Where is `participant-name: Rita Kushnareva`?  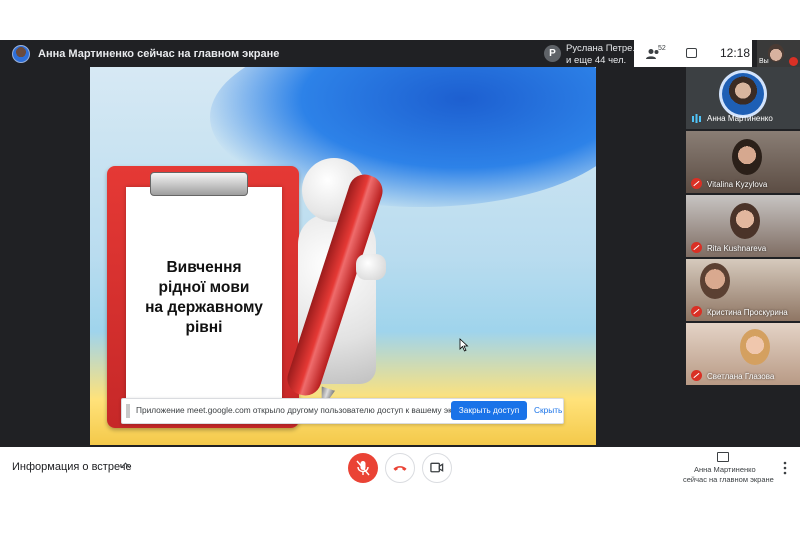
participant-name: Rita Kushnareva is located at coordinates (737, 248).